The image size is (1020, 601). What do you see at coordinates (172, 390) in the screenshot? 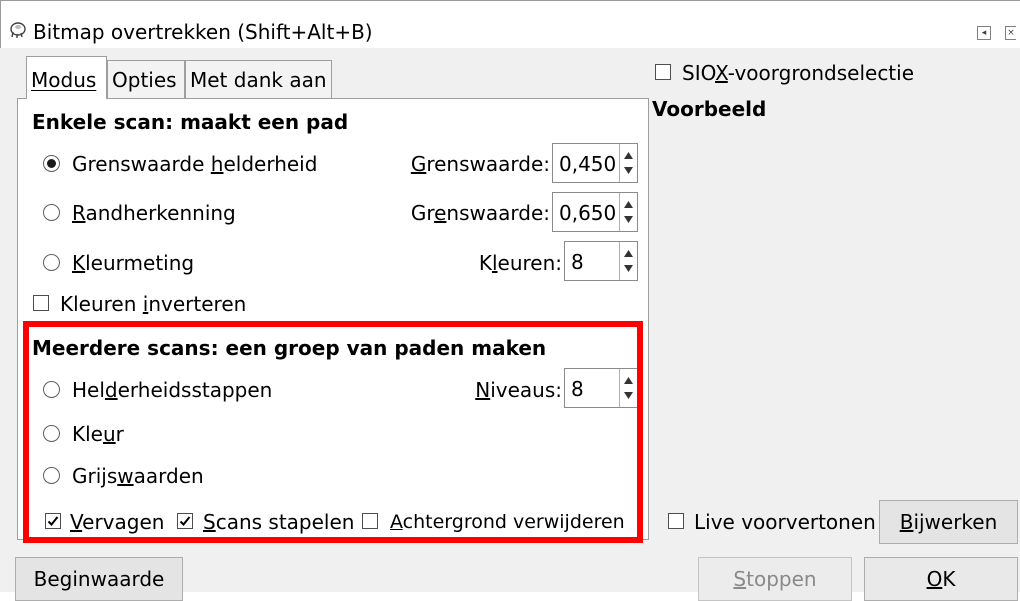
I see `option-label: Helderheidsstappen` at bounding box center [172, 390].